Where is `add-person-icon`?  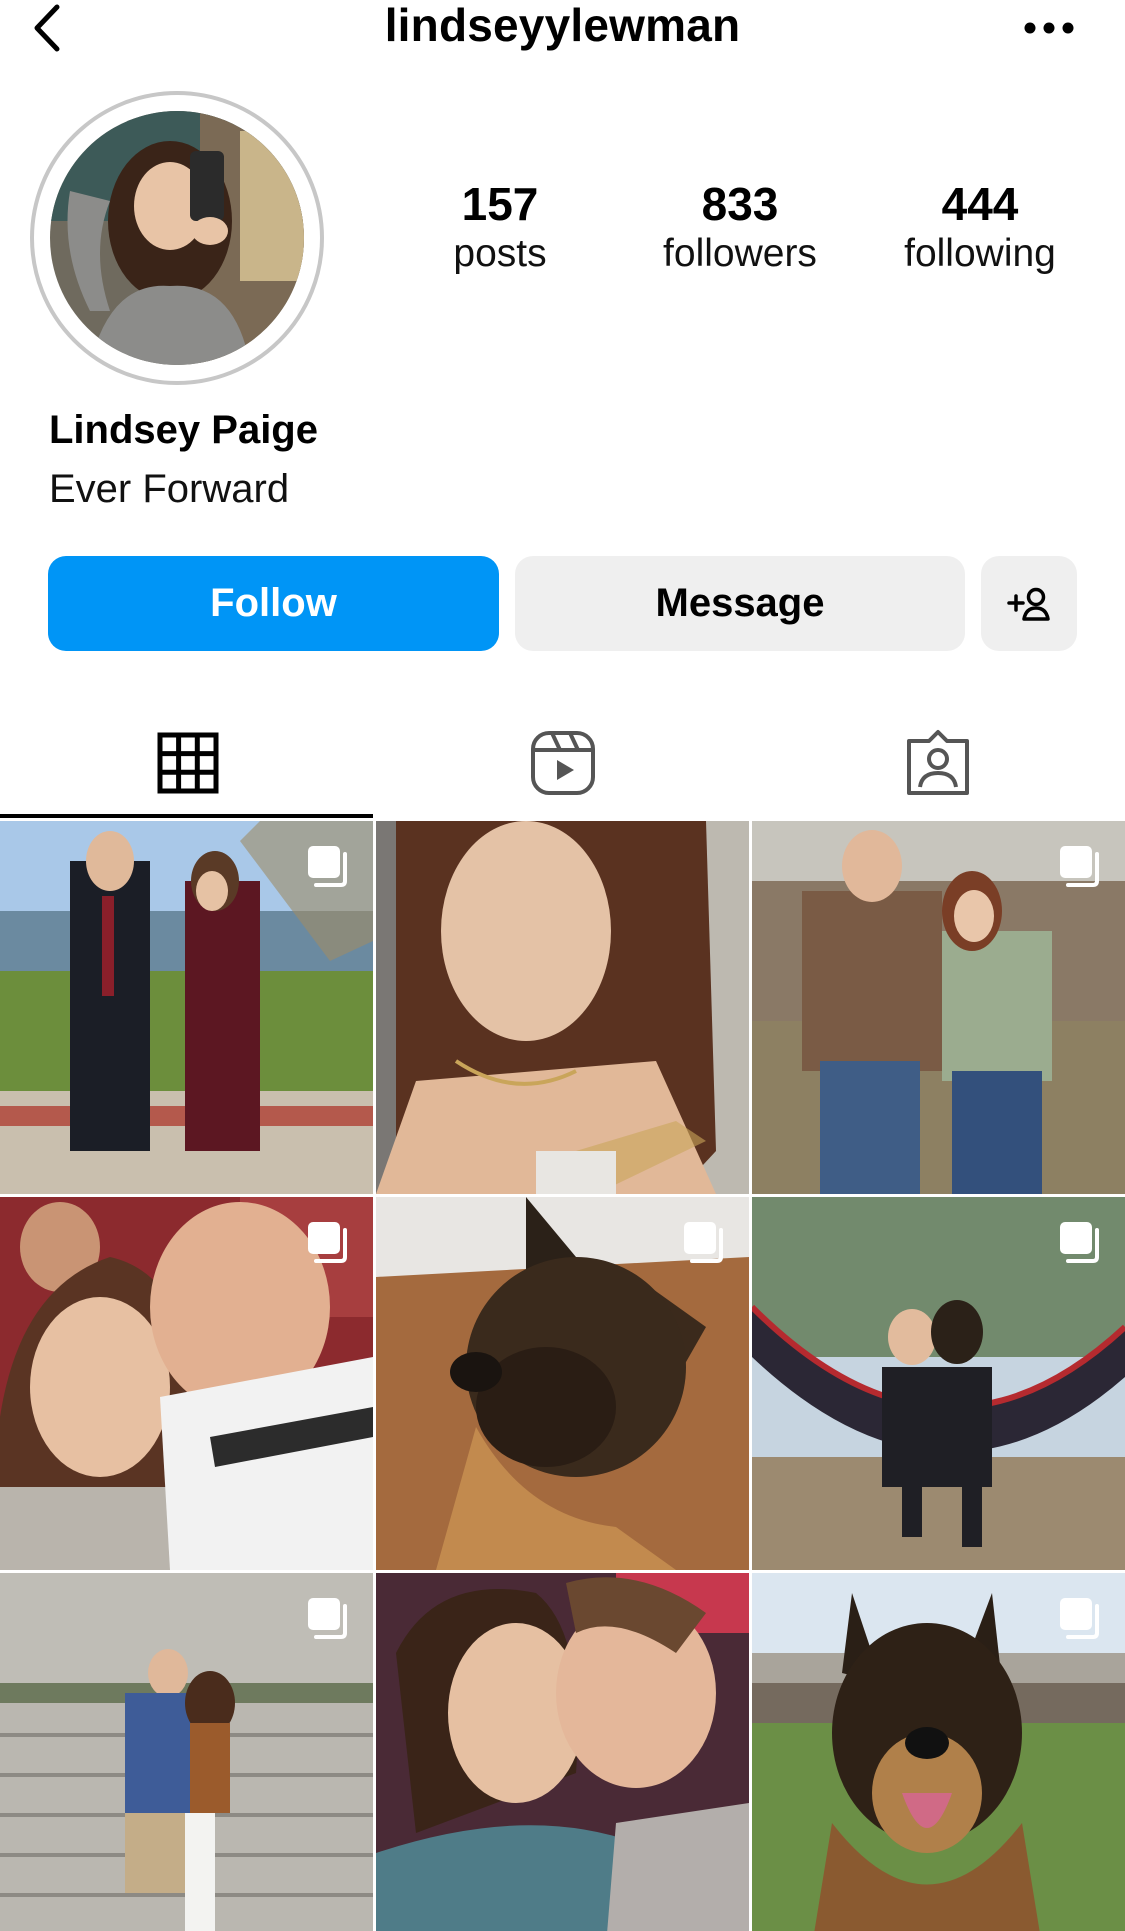
add-person-icon is located at coordinates (1028, 604).